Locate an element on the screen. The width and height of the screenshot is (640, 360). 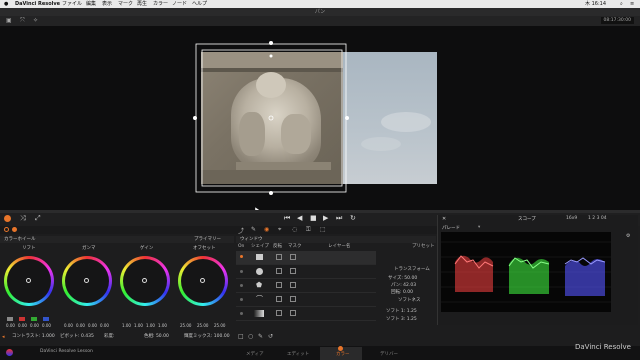
scope-pager: 1 2 3 04 is located at coordinates (597, 218).